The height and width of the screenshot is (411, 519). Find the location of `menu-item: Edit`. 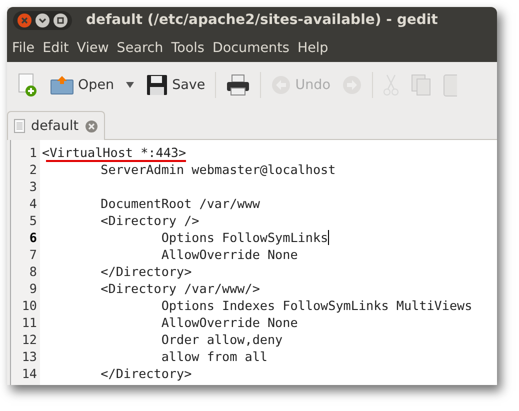

menu-item: Edit is located at coordinates (57, 48).